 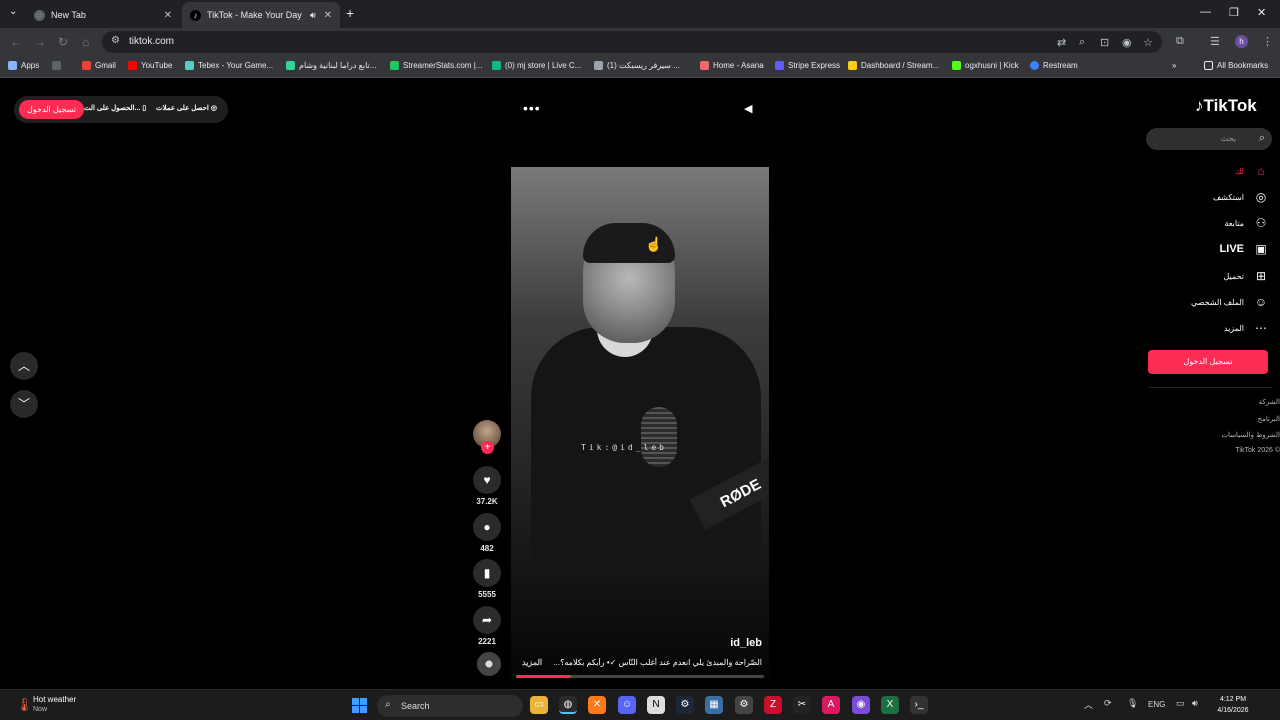 What do you see at coordinates (568, 705) in the screenshot?
I see `chrome-icon: ◍` at bounding box center [568, 705].